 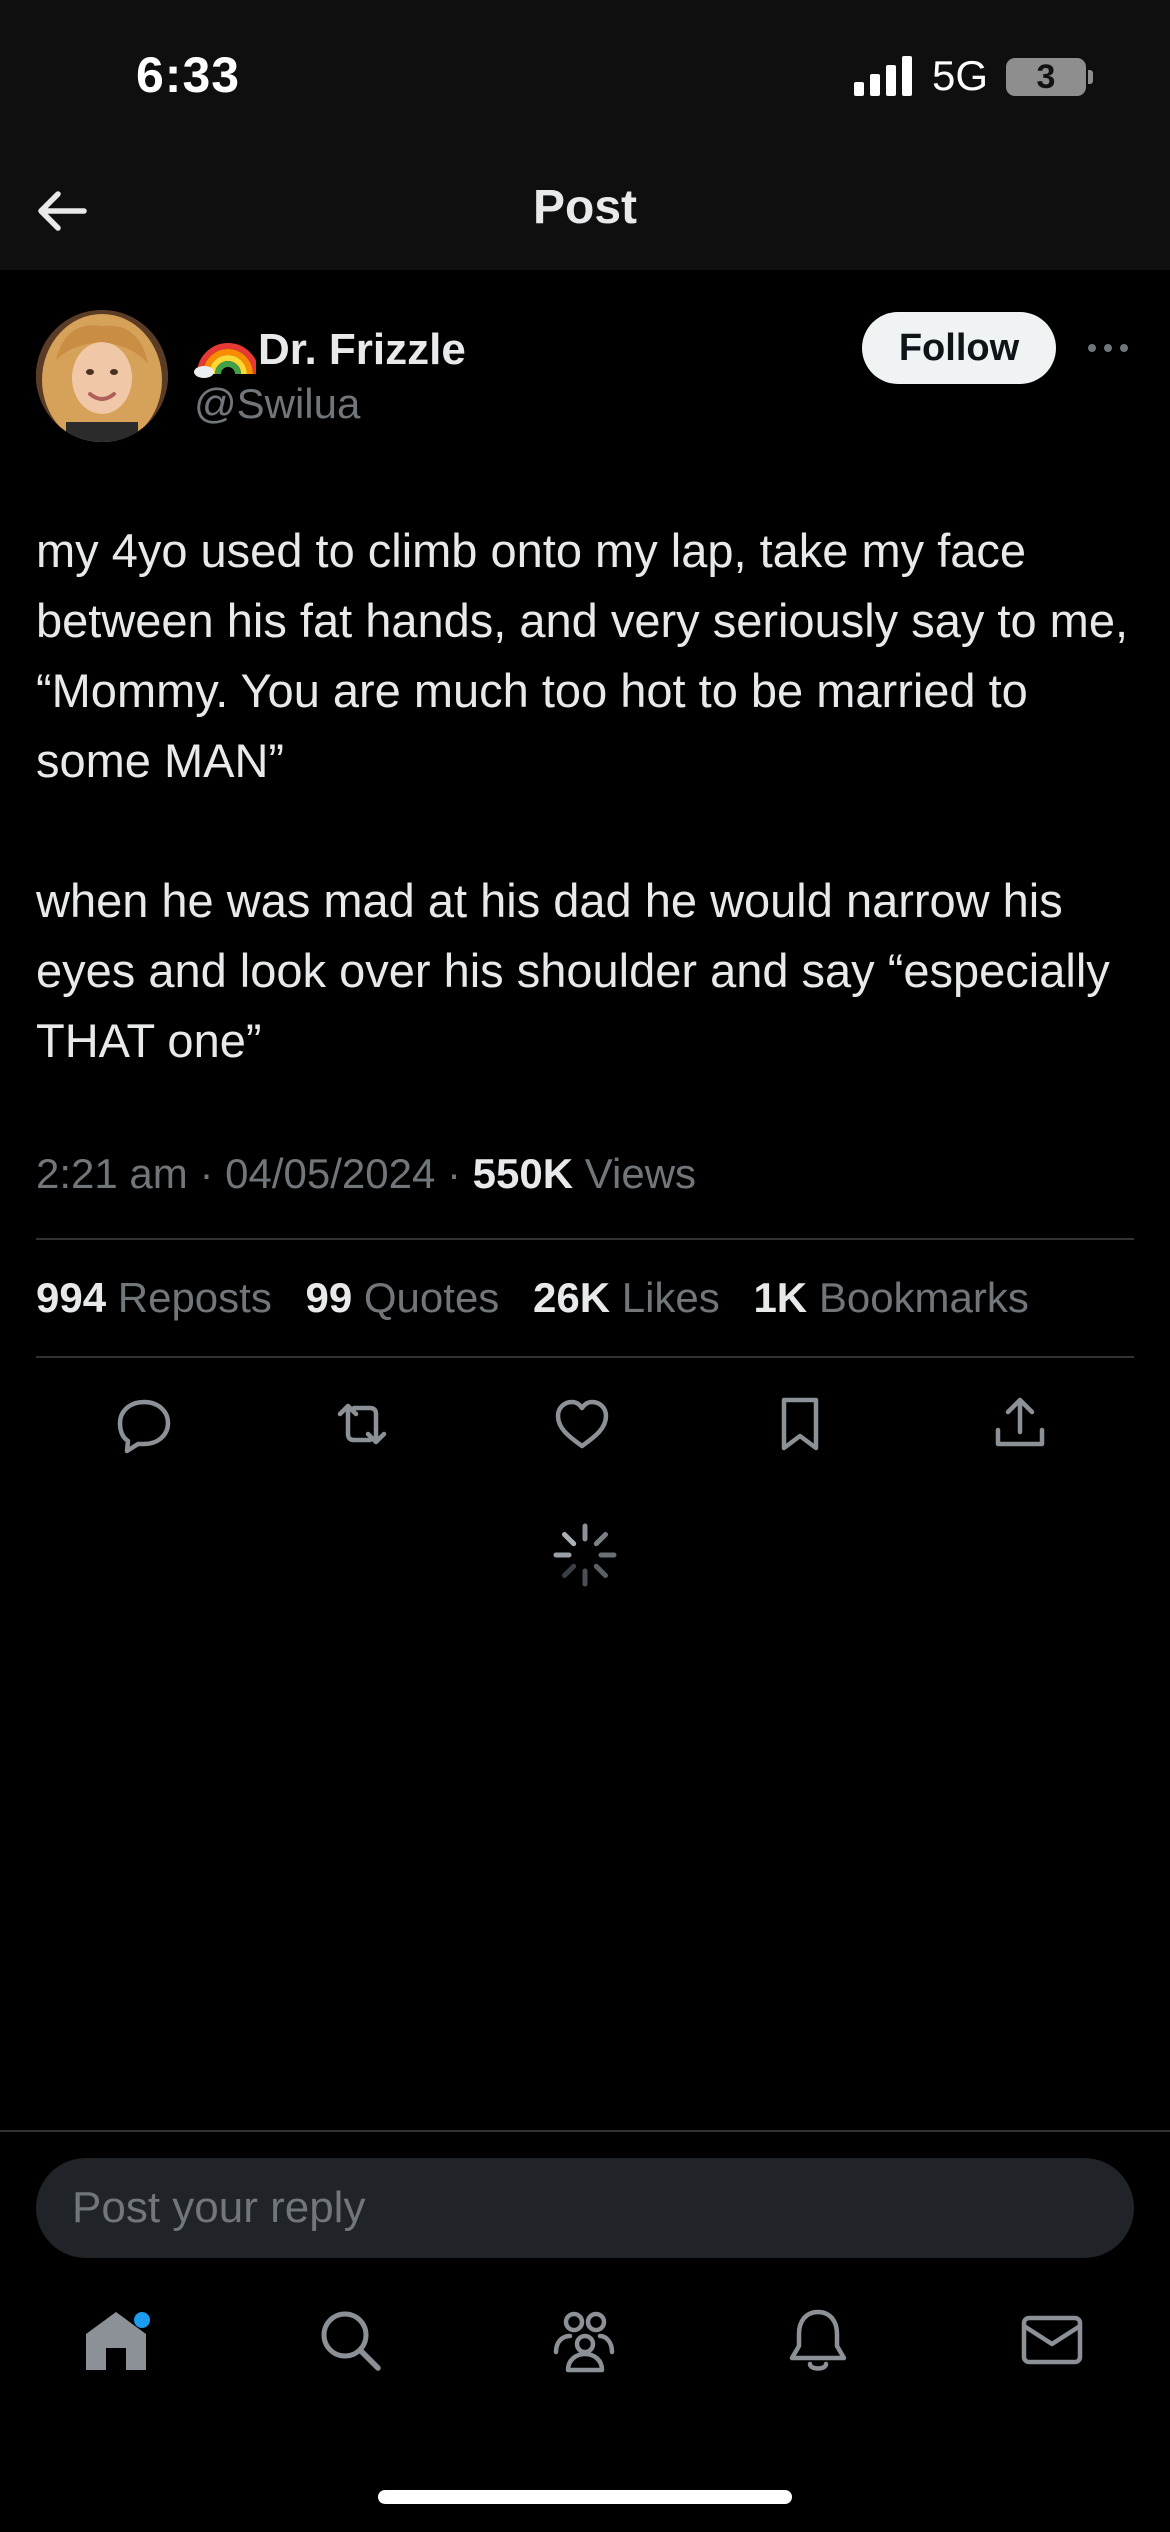 I want to click on post-date: 04/05/2024, so click(x=330, y=1173).